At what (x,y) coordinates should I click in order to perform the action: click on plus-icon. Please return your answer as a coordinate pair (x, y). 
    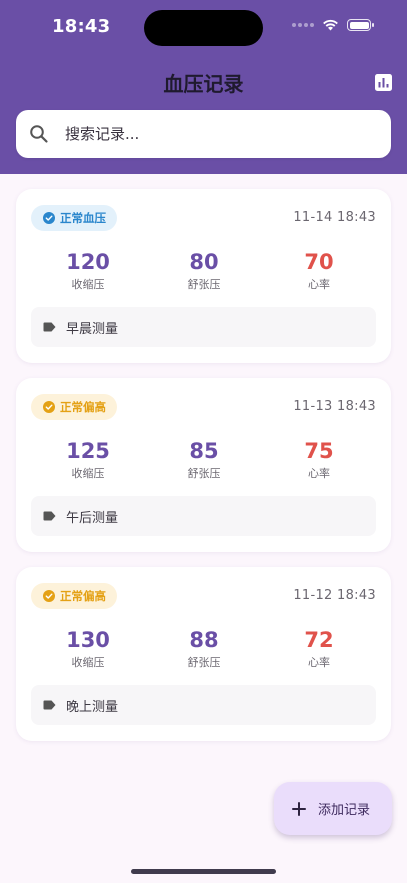
    Looking at the image, I should click on (299, 808).